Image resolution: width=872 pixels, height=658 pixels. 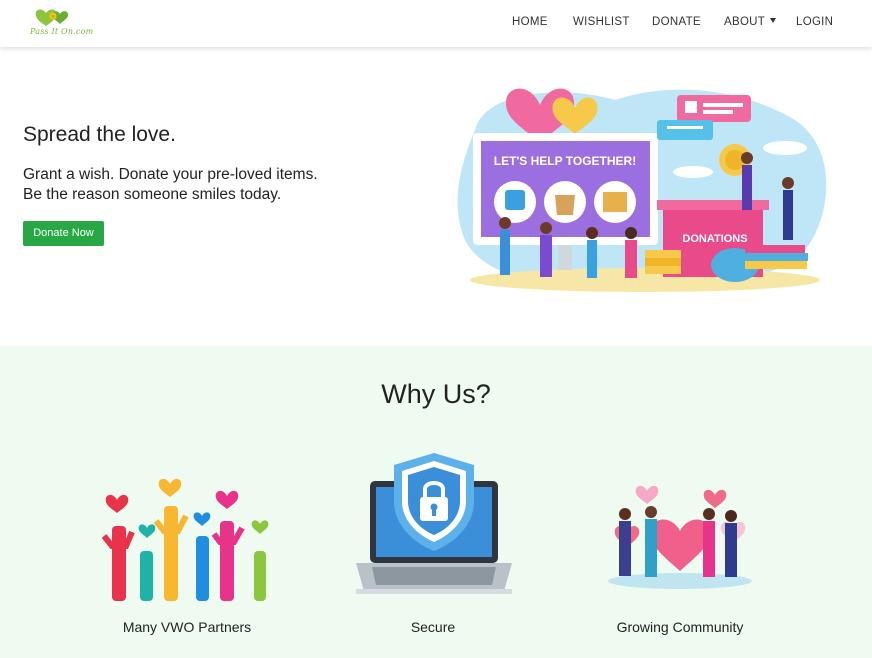 I want to click on donation-illustration: LET'S HELP TOGETHER! DONATIONS, so click(x=642, y=190).